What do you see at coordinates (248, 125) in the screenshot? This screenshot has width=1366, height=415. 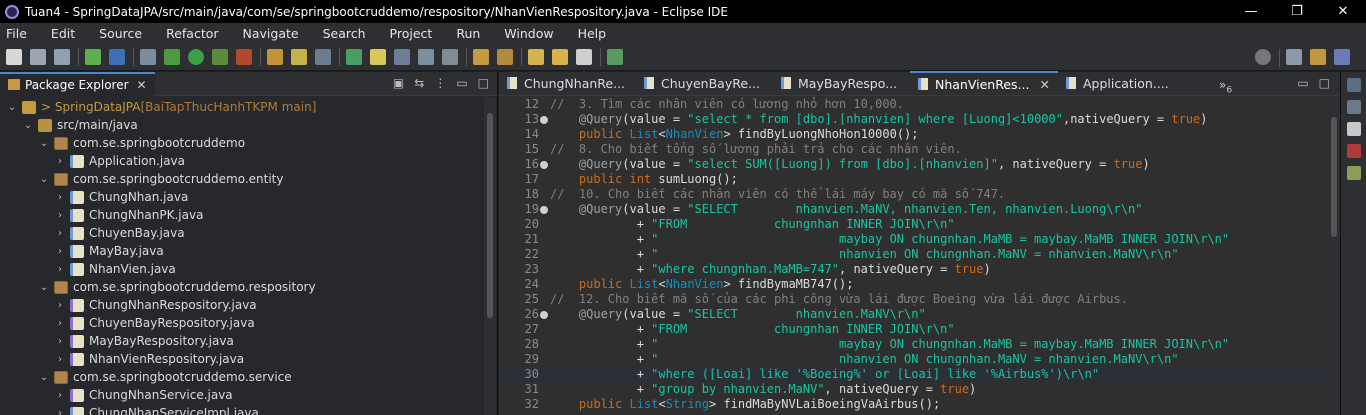 I see `tree-item: ⌄ src/main/java` at bounding box center [248, 125].